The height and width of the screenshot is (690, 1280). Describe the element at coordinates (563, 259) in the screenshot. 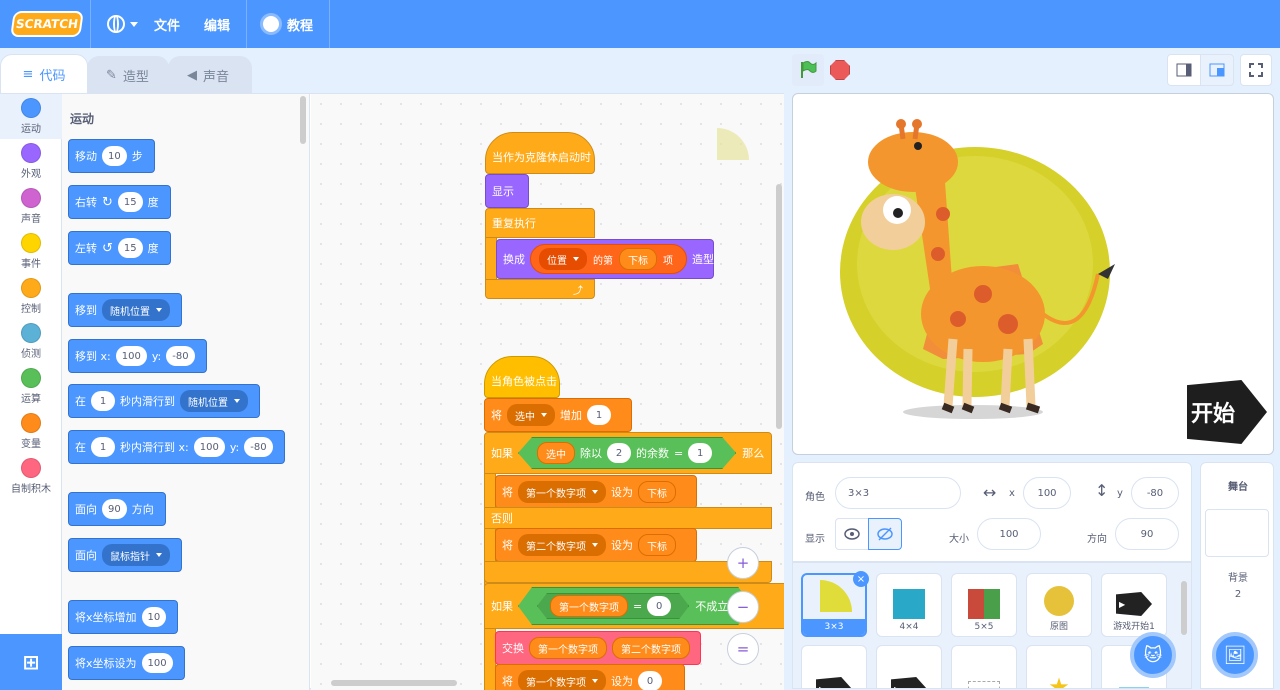

I see `list-dropdown: 位置` at that location.